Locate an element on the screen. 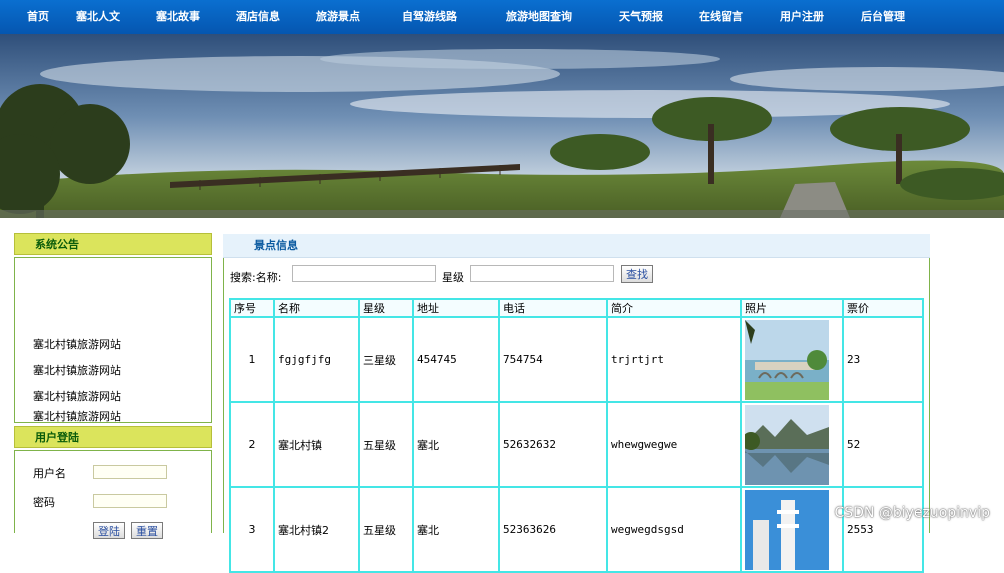 The height and width of the screenshot is (573, 1004). nav-hotels: 酒店信息 is located at coordinates (258, 17).